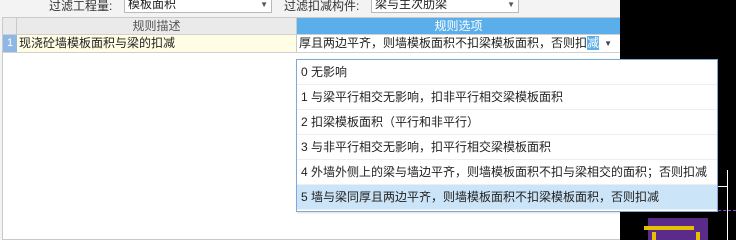 This screenshot has height=240, width=736. Describe the element at coordinates (198, 6) in the screenshot. I see `filter-project-select: 模板面积 ▼` at that location.